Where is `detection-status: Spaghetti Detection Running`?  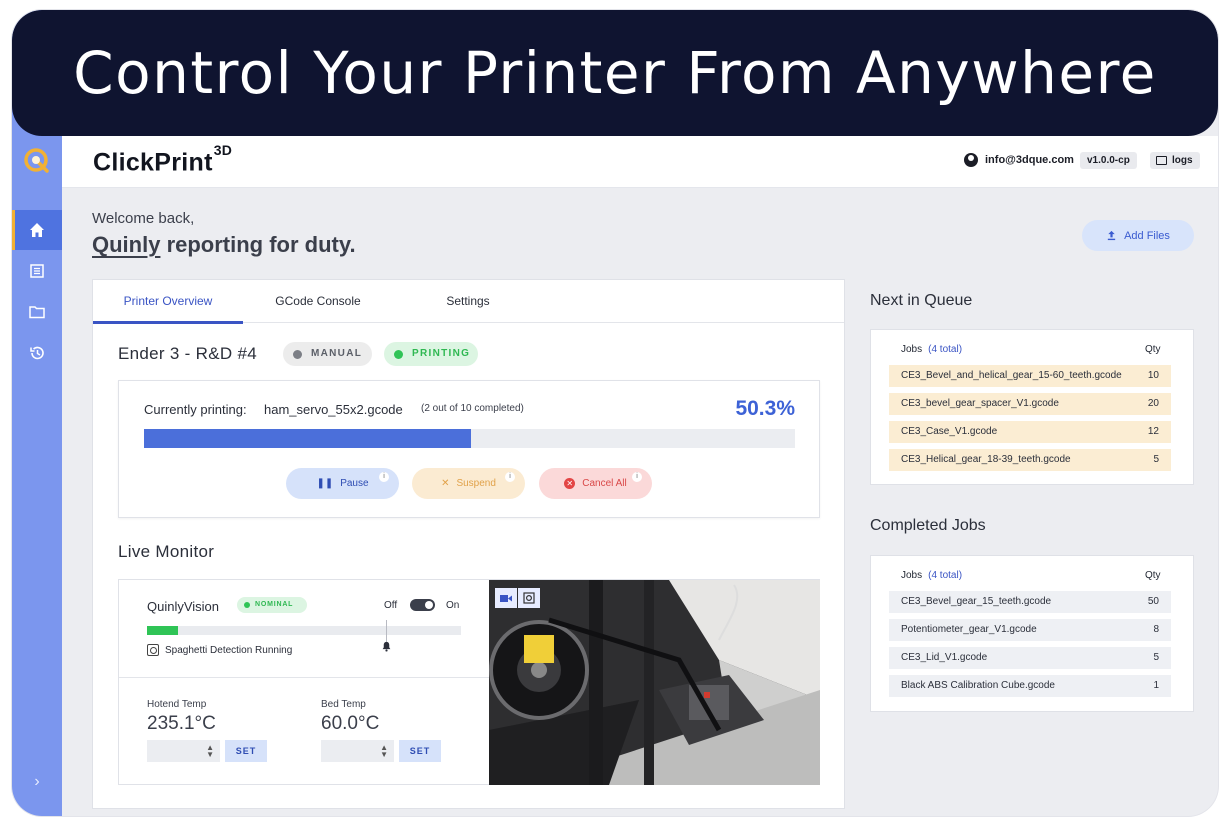 detection-status: Spaghetti Detection Running is located at coordinates (219, 650).